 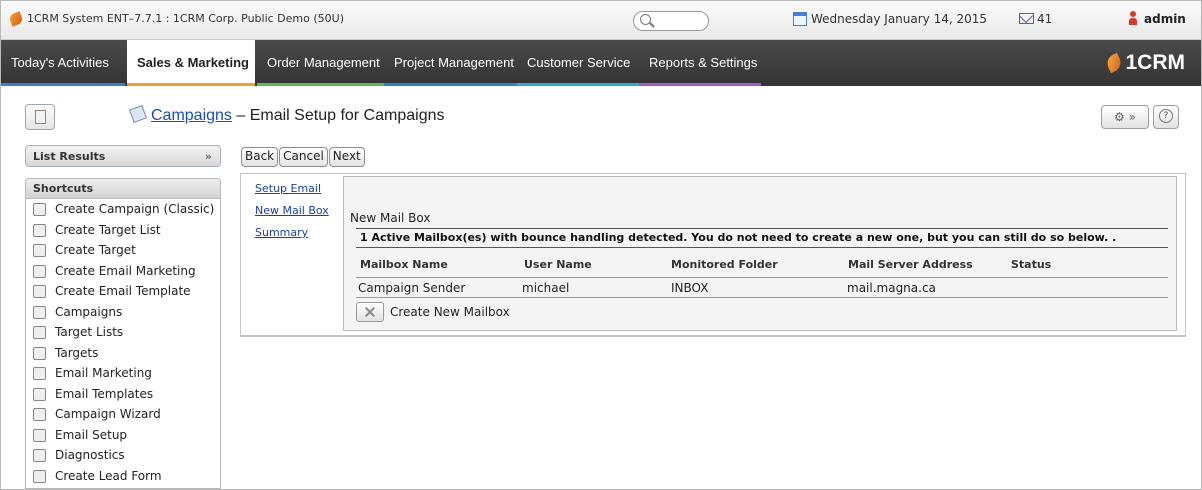 What do you see at coordinates (404, 264) in the screenshot?
I see `col-mailbox-name: Mailbox Name` at bounding box center [404, 264].